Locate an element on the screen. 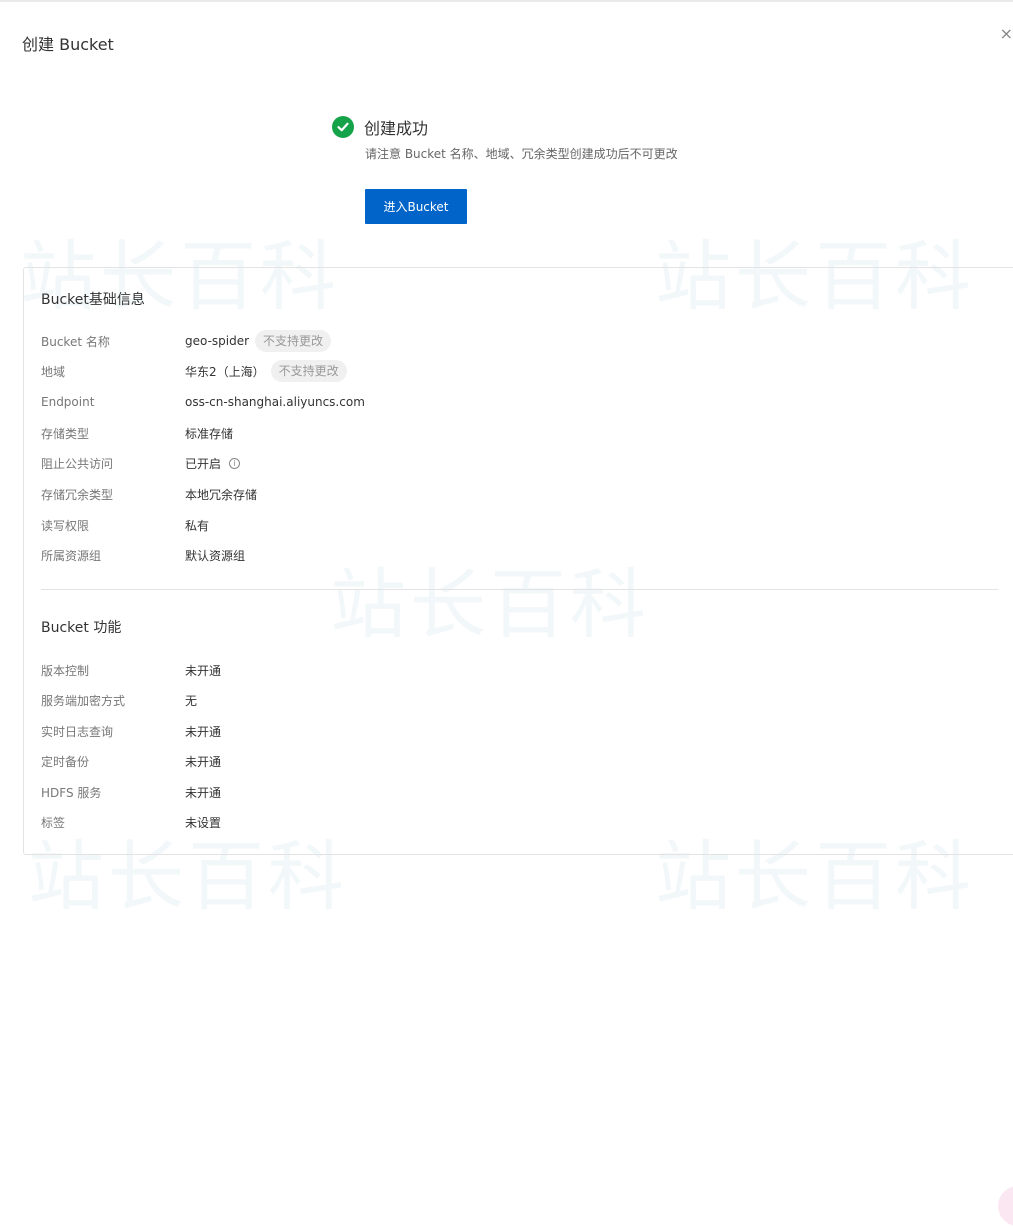 The height and width of the screenshot is (1226, 1013). features-title: Bucket 功能 is located at coordinates (81, 628).